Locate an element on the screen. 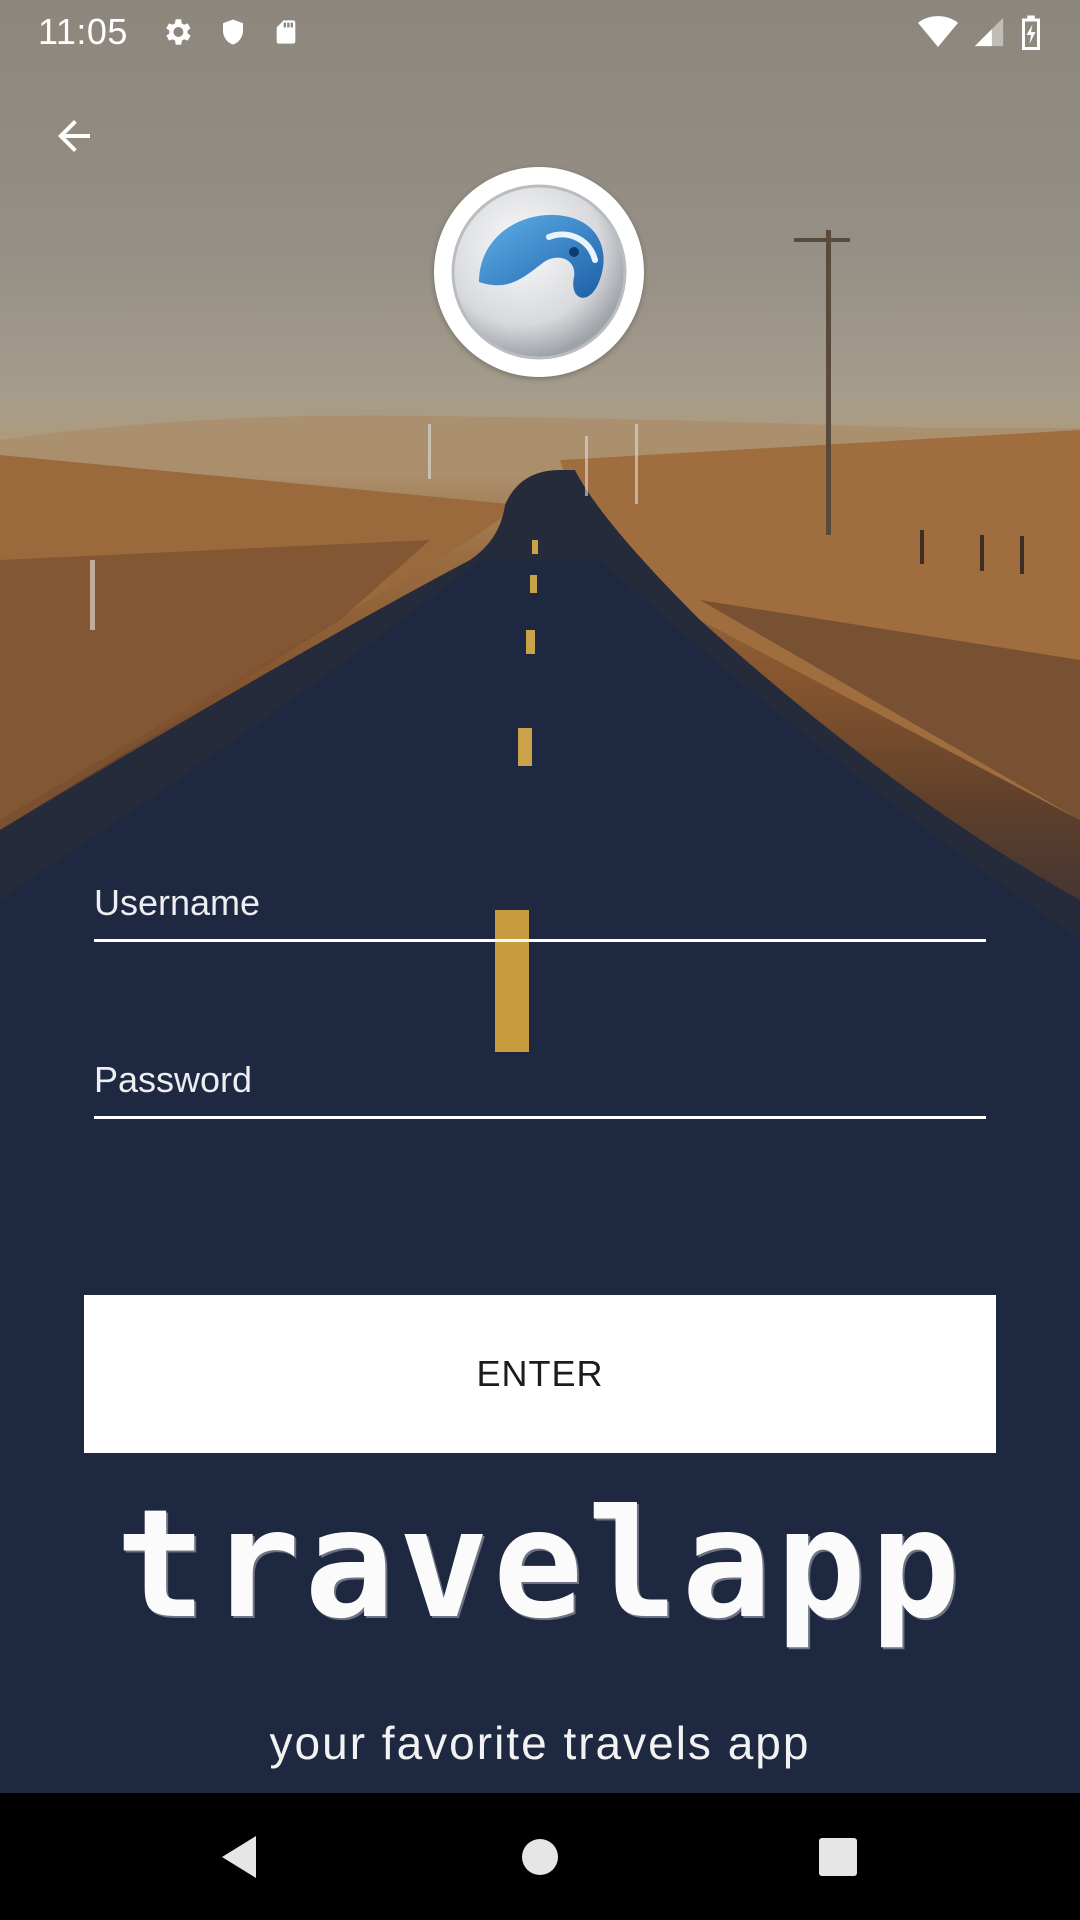 Image resolution: width=1080 pixels, height=1920 pixels. password-field is located at coordinates (540, 1076).